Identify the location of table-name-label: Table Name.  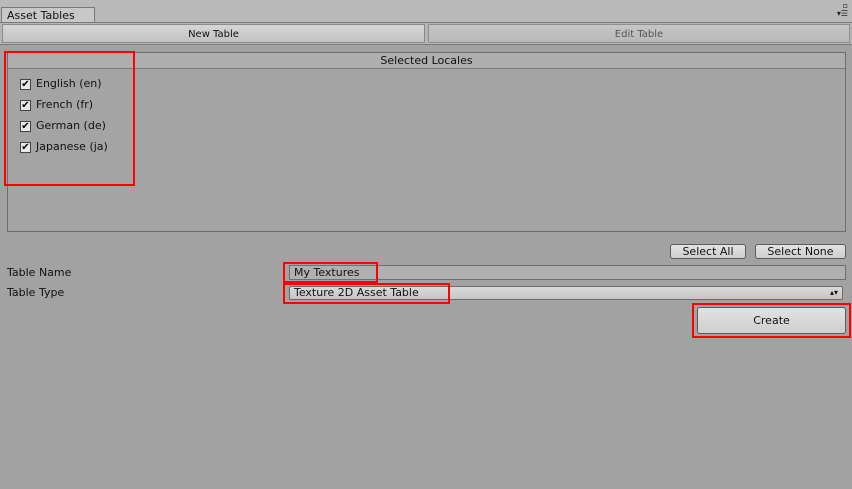
(39, 272).